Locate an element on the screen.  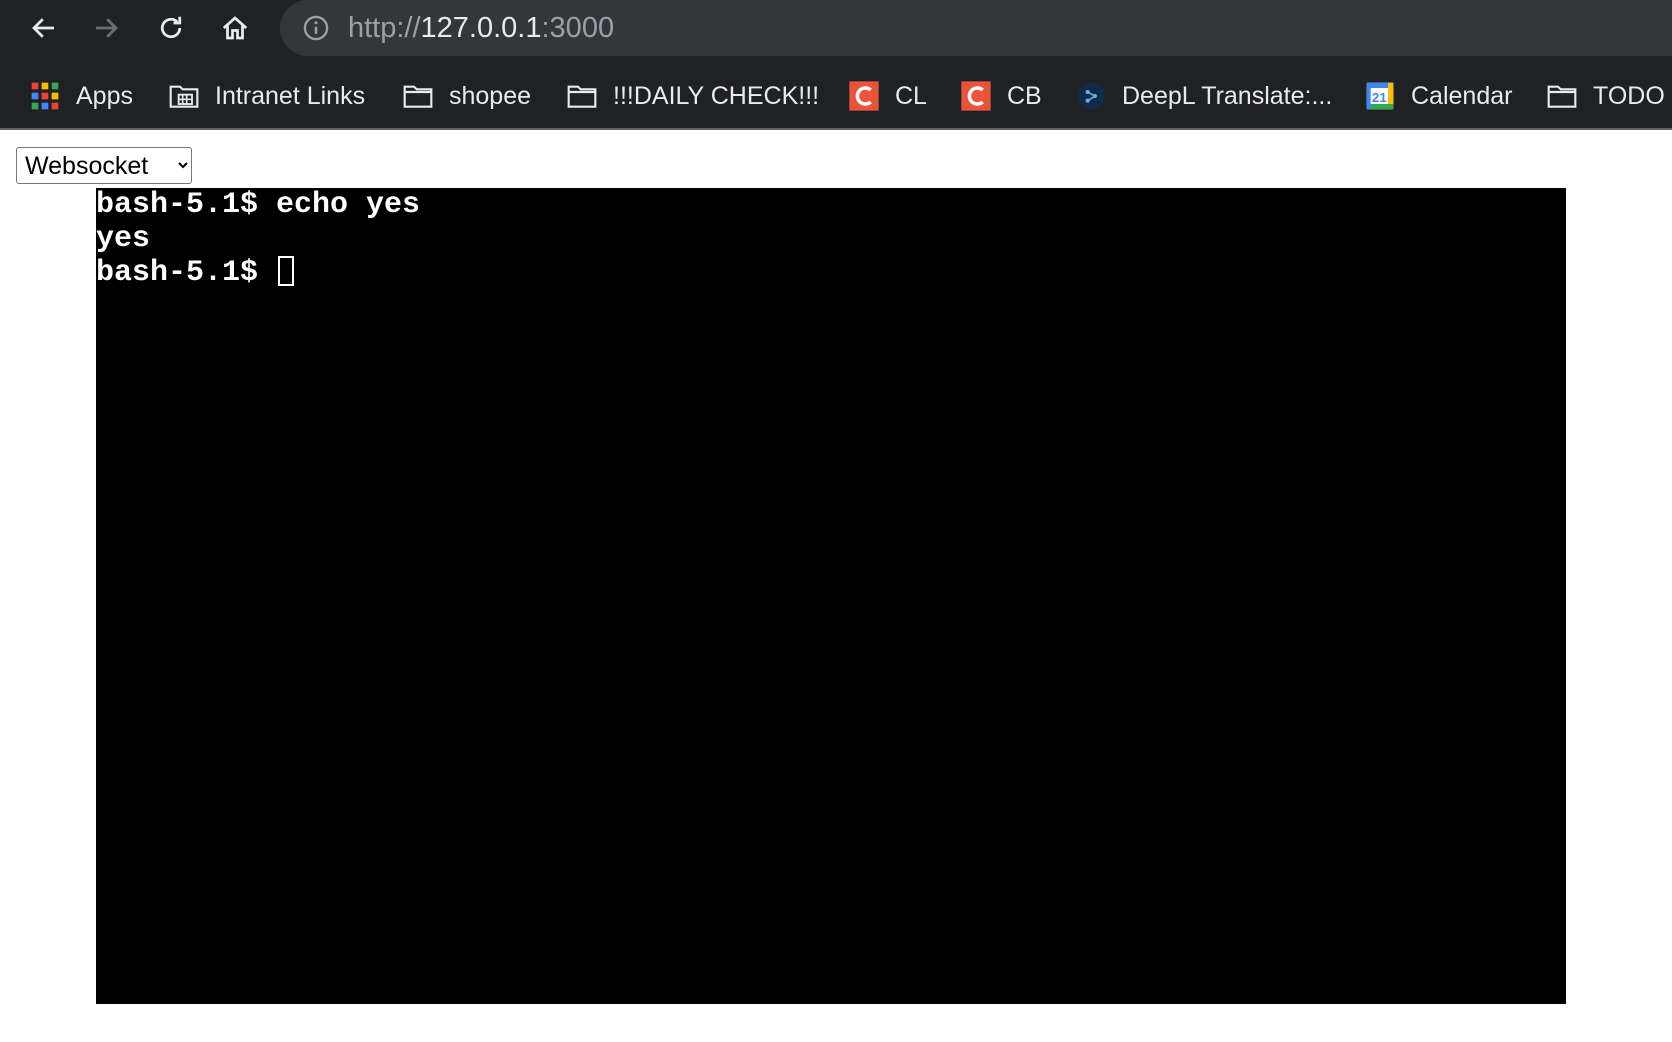
bookmark-shopee: shopee is located at coordinates (466, 96).